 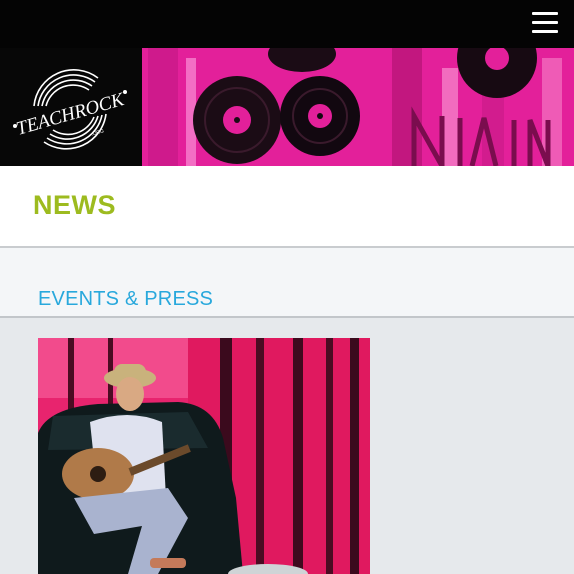 What do you see at coordinates (287, 24) in the screenshot?
I see `top-nav-bar` at bounding box center [287, 24].